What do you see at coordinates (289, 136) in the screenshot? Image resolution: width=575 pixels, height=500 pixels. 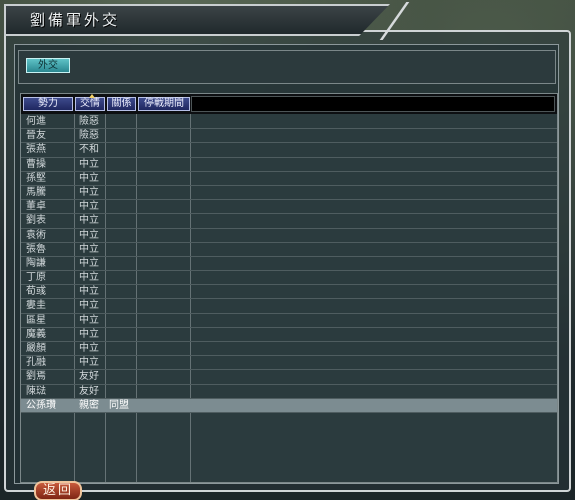 I see `table-row: 晉友 險惡` at bounding box center [289, 136].